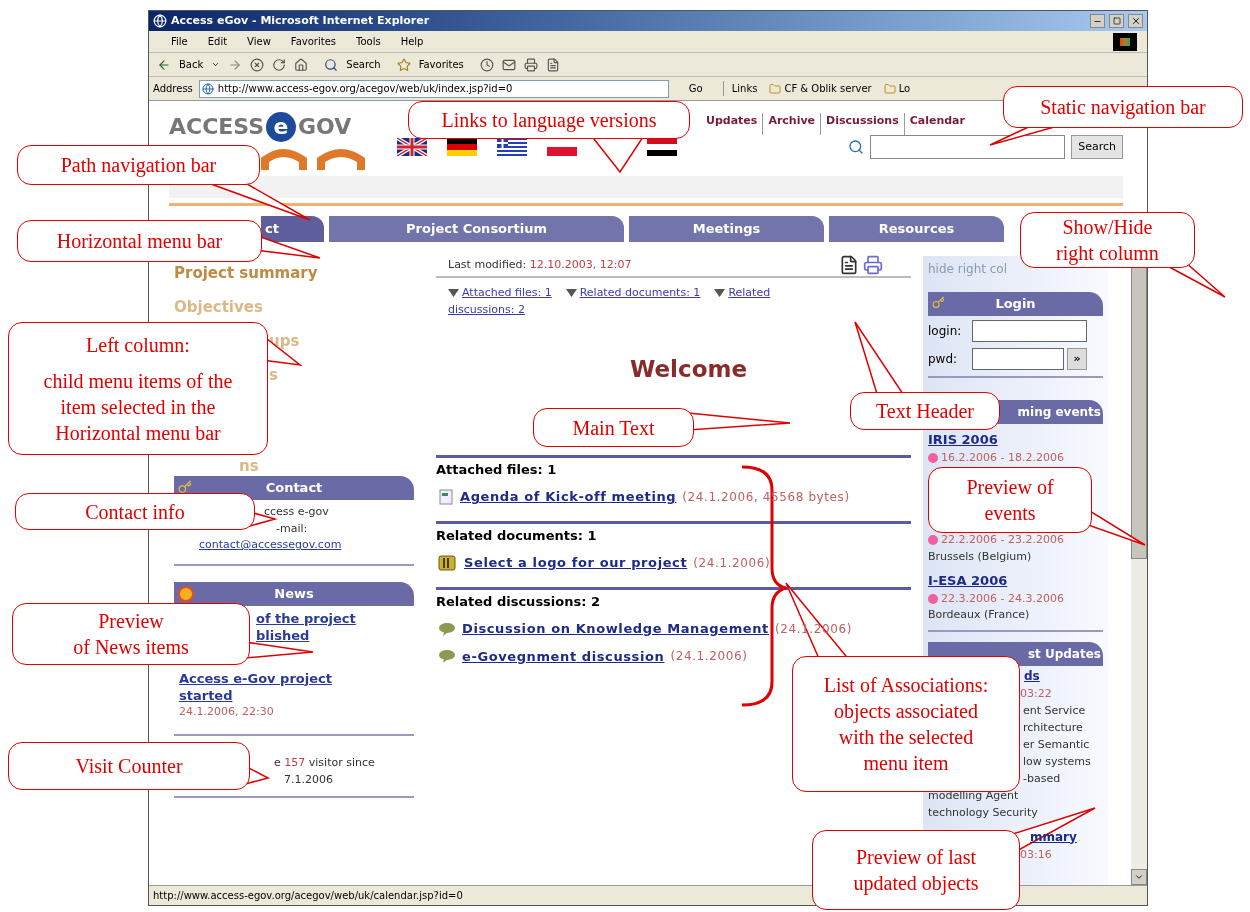  Describe the element at coordinates (516, 535) in the screenshot. I see `section-heading: Related documents: 1` at that location.